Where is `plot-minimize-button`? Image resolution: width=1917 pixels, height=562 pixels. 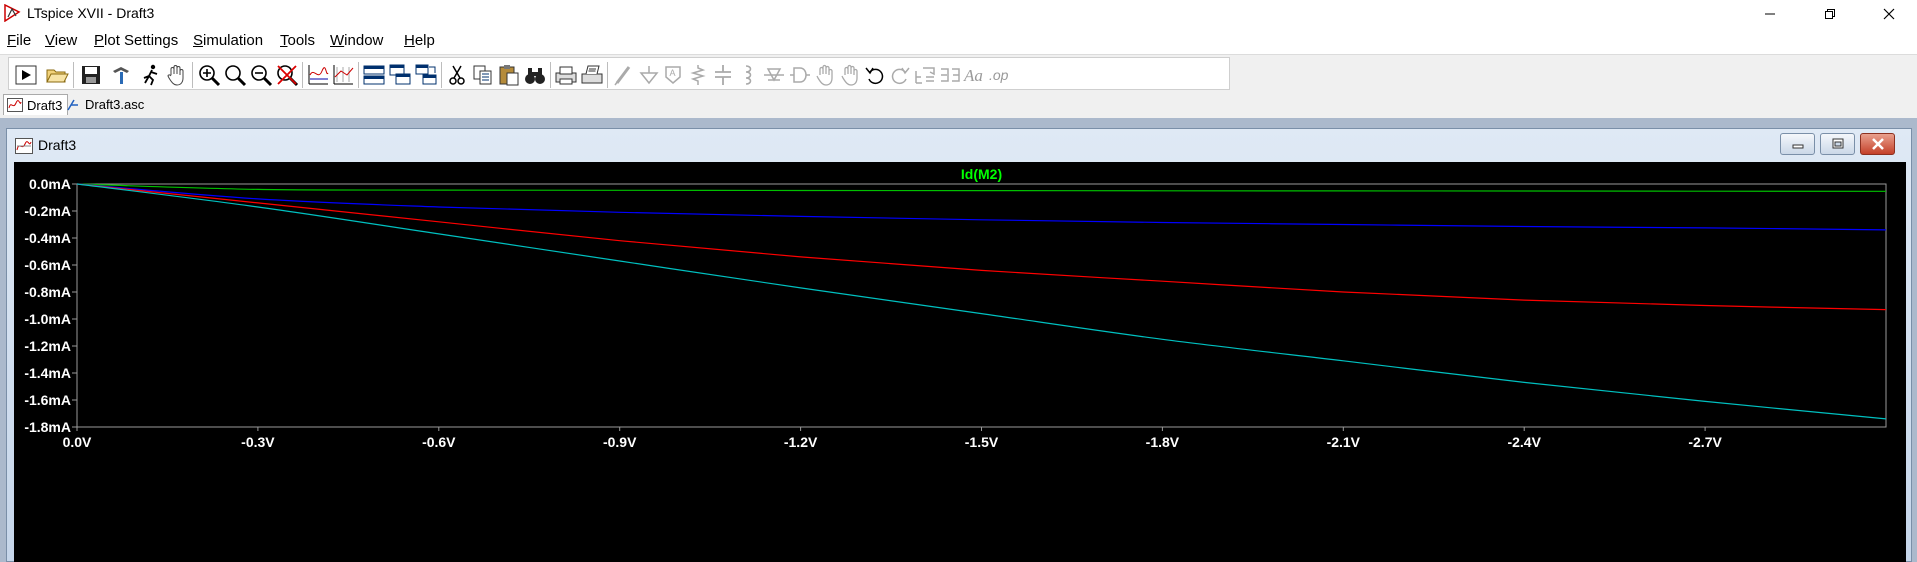 plot-minimize-button is located at coordinates (1797, 144).